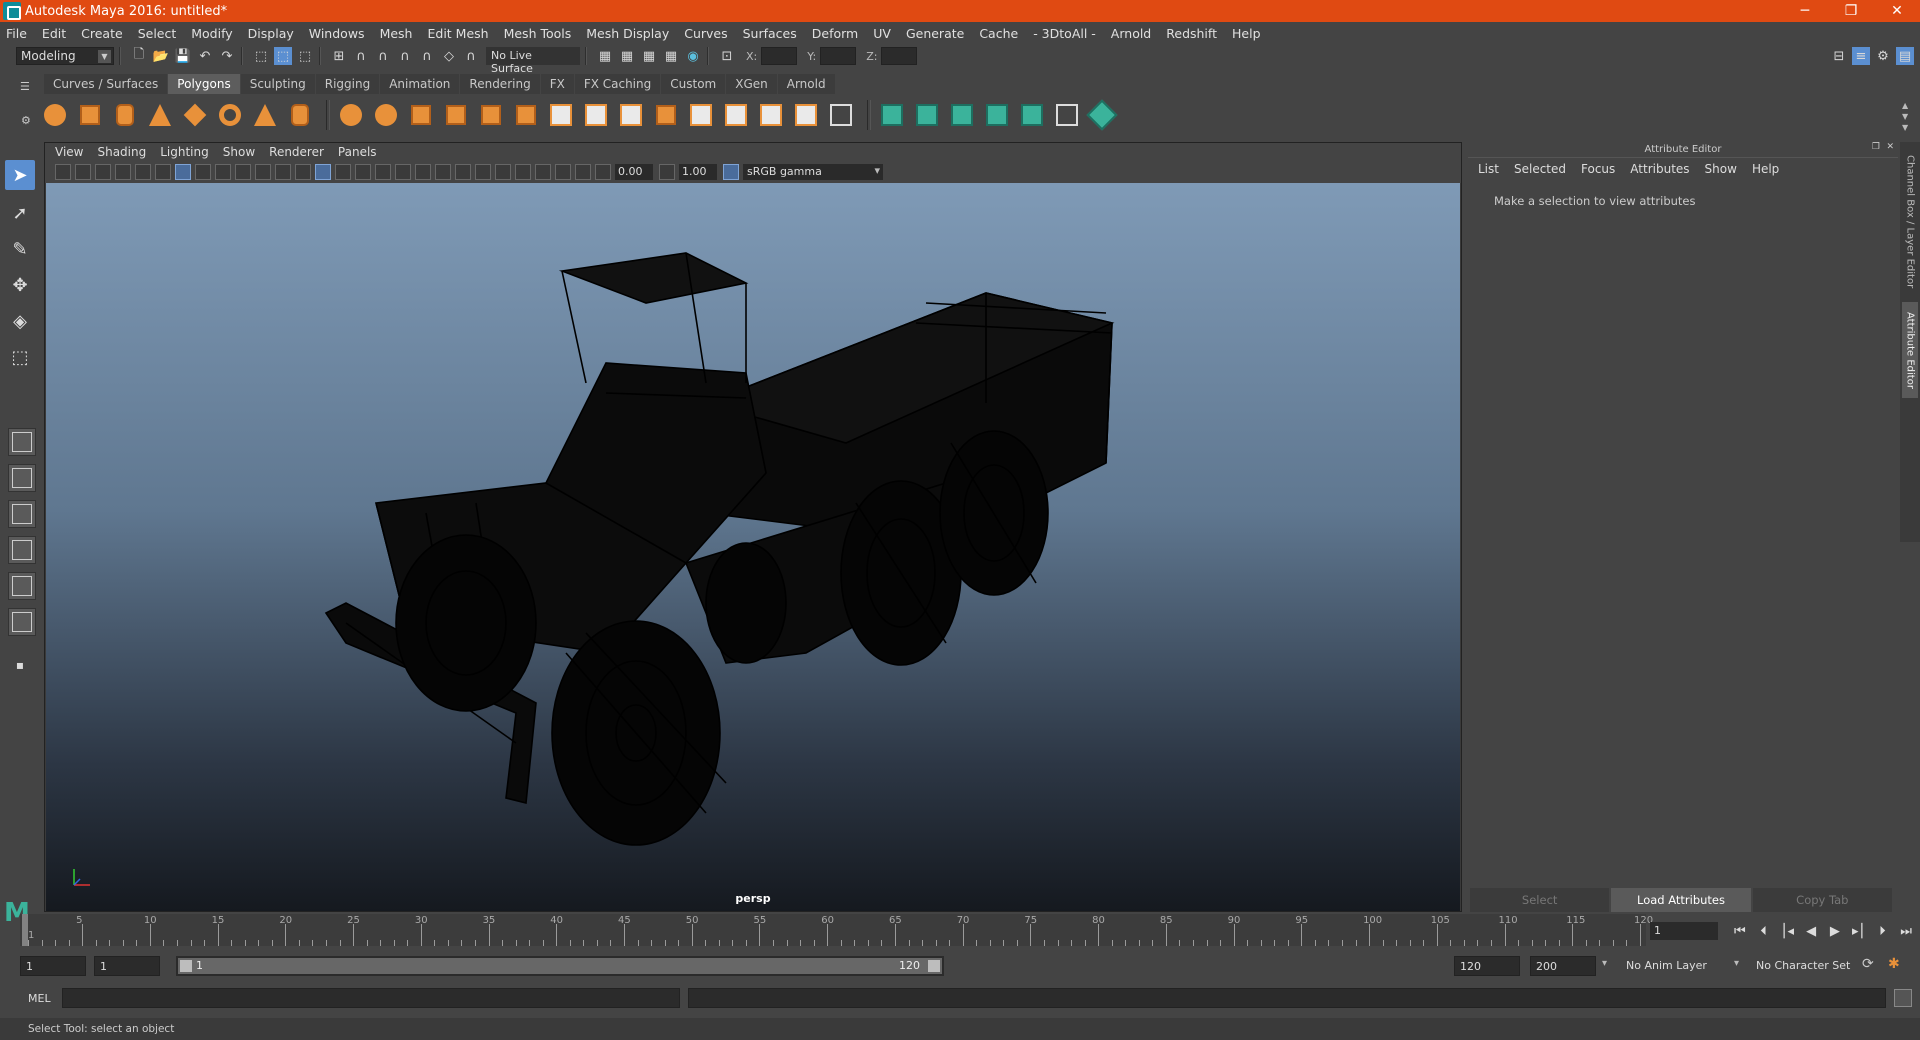 Image resolution: width=1920 pixels, height=1040 pixels. I want to click on symmetry-icon: ∩, so click(471, 56).